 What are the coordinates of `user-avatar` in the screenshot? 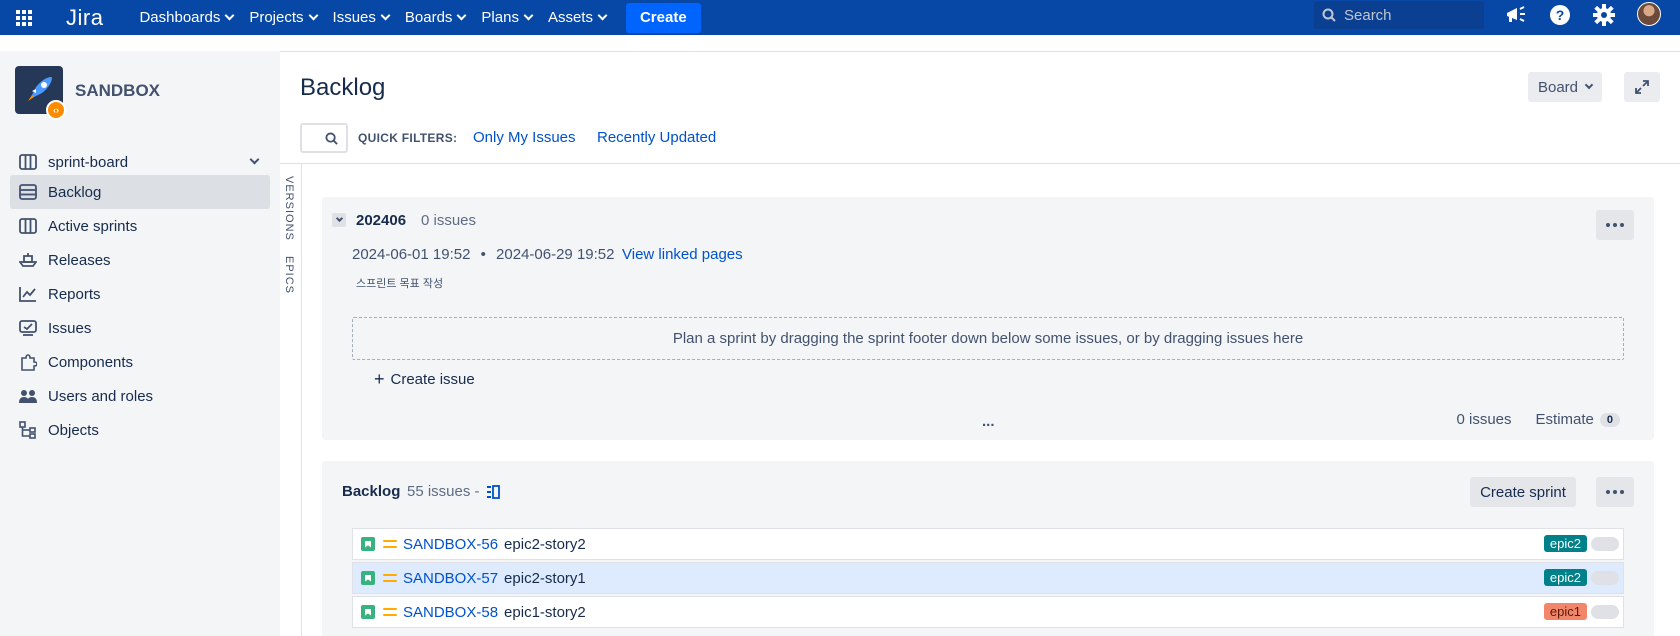 It's located at (1649, 14).